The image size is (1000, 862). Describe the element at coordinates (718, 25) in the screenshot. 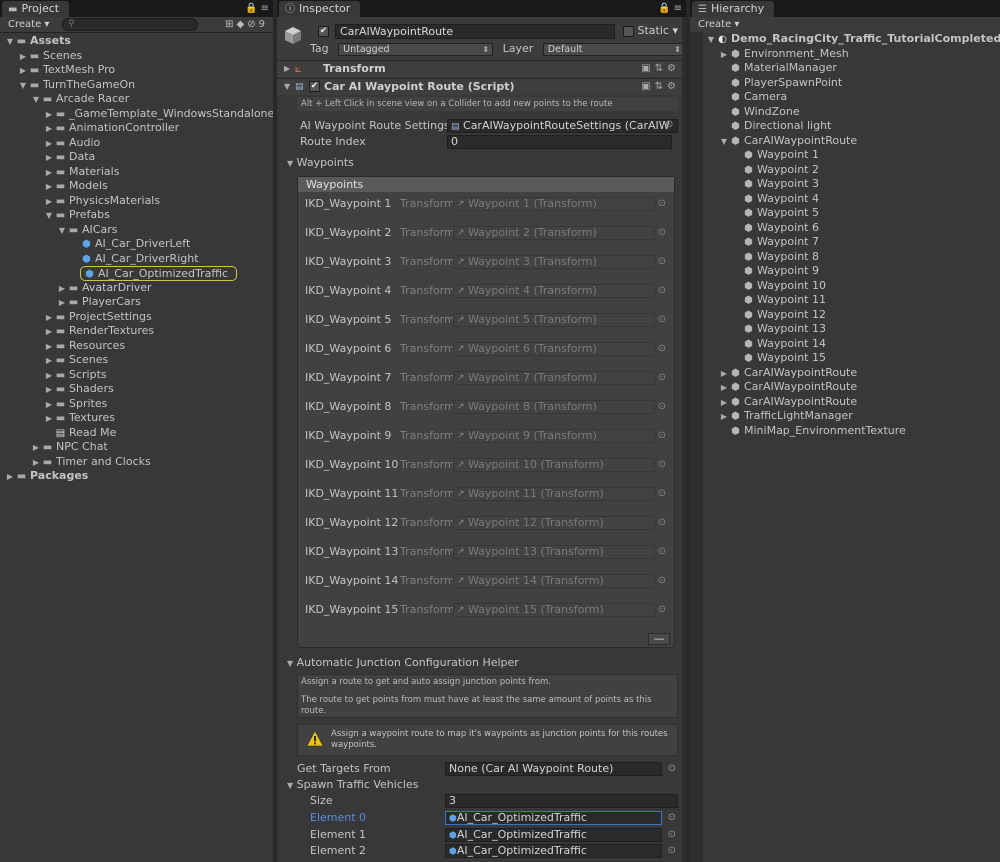

I see `hierarchy-create-button: Create ▾` at that location.